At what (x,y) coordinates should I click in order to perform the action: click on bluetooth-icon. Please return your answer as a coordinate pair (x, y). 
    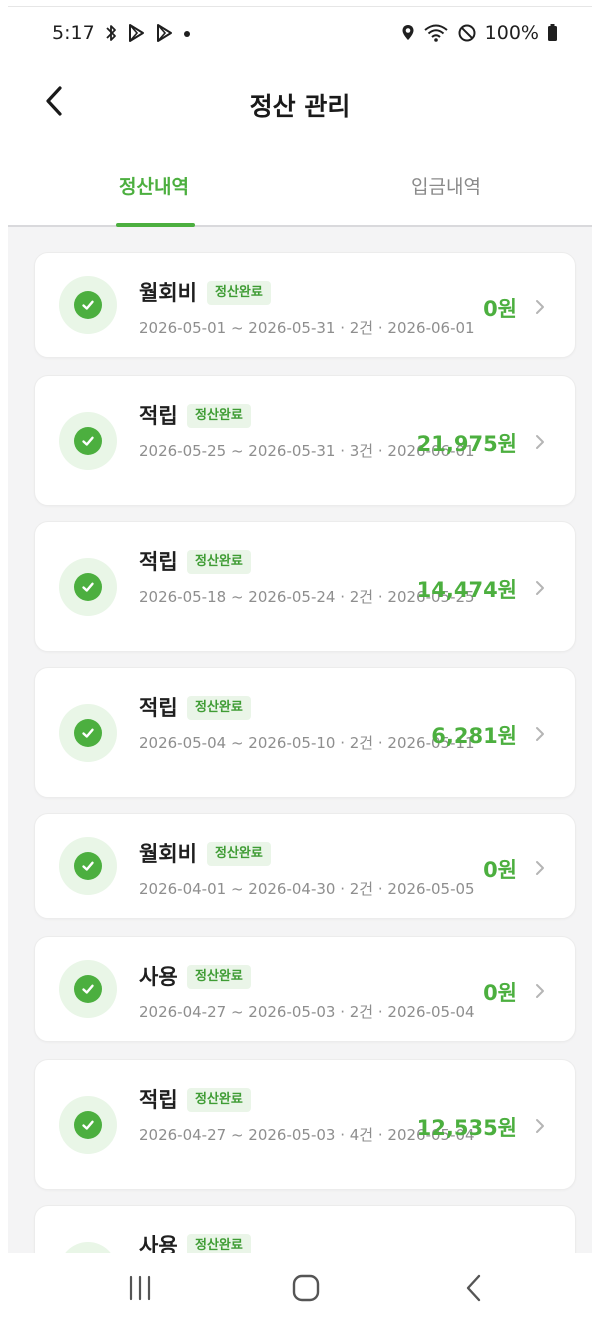
    Looking at the image, I should click on (111, 33).